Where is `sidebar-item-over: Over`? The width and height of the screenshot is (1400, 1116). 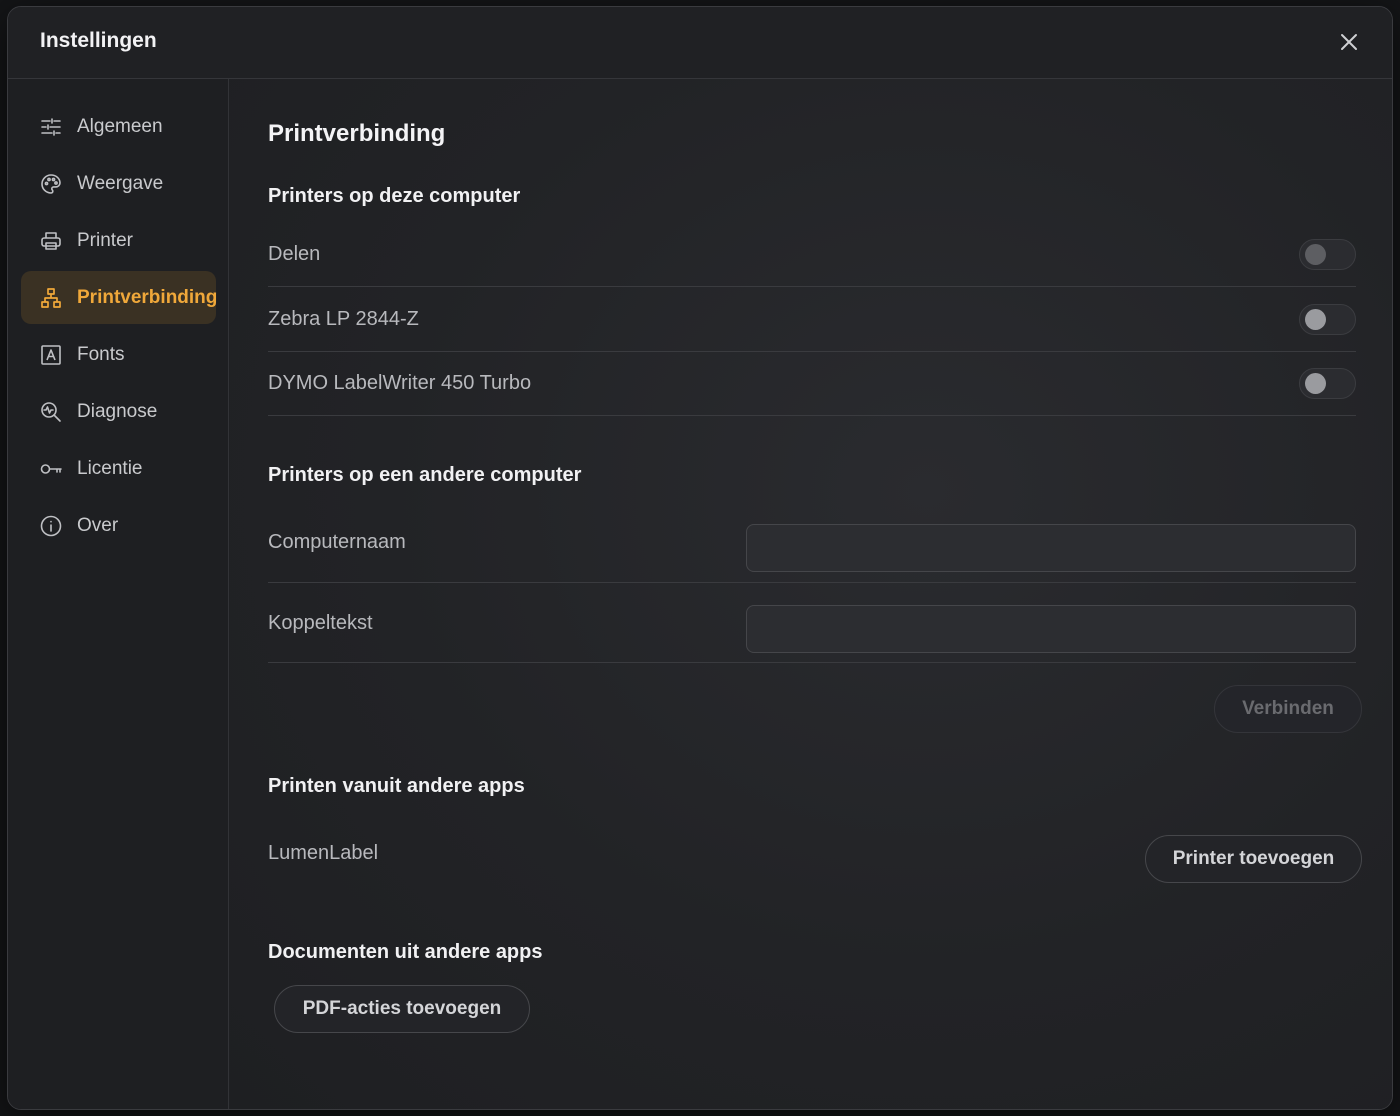
sidebar-item-over: Over is located at coordinates (118, 525).